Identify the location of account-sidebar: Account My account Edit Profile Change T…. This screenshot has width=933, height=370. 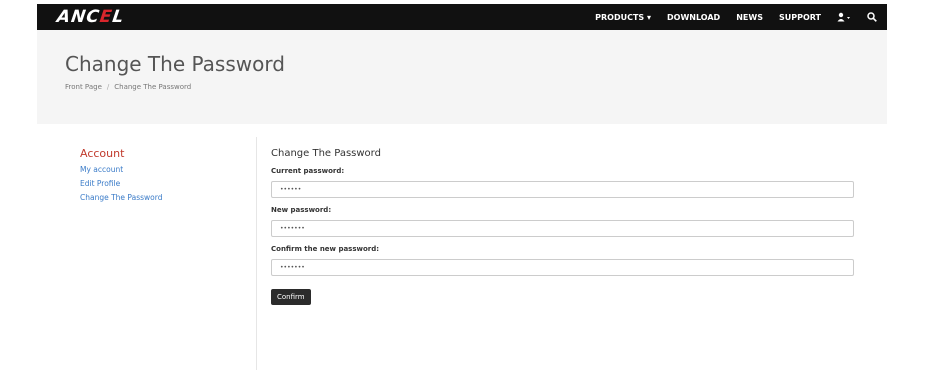
(165, 177).